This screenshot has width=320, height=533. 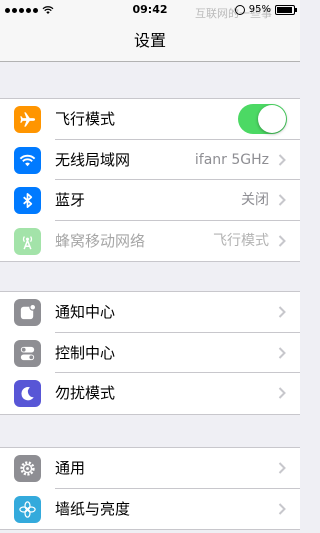 What do you see at coordinates (27, 393) in the screenshot?
I see `moon-icon` at bounding box center [27, 393].